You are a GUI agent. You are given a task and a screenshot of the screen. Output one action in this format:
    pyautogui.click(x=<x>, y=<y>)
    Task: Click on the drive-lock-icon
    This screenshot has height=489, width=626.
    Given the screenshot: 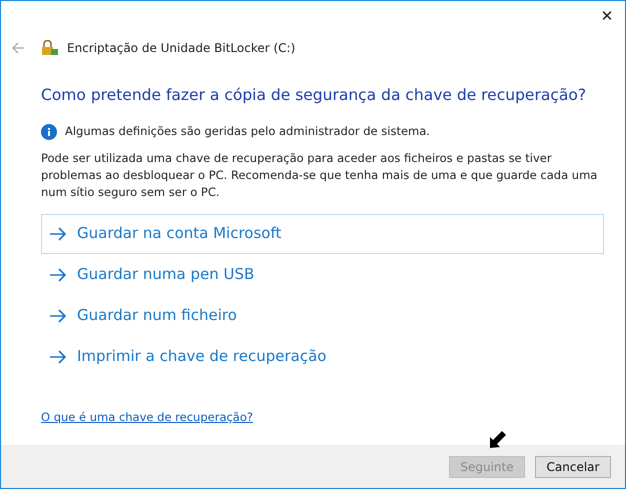 What is the action you would take?
    pyautogui.click(x=50, y=48)
    